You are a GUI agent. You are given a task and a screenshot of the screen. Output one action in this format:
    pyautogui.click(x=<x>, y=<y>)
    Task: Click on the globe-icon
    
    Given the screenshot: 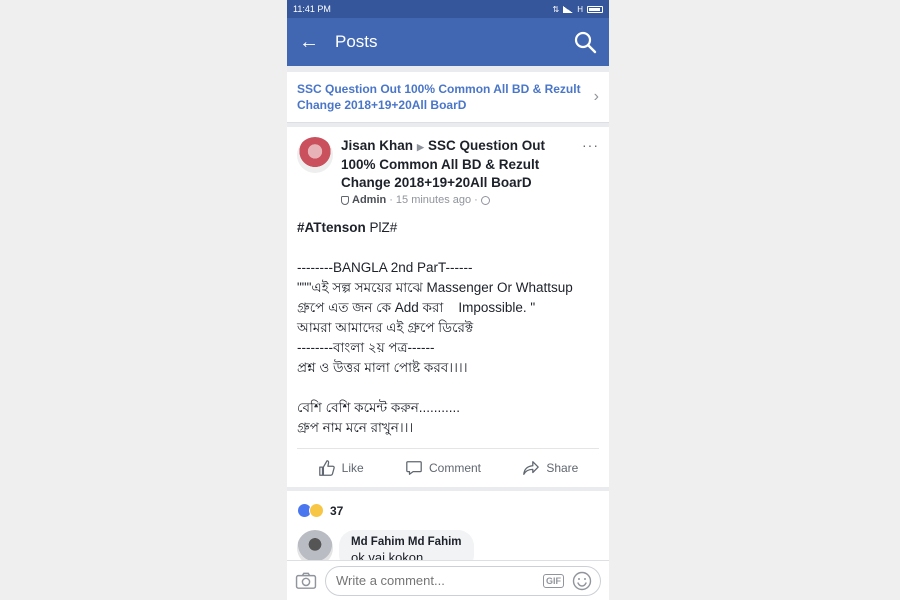 What is the action you would take?
    pyautogui.click(x=485, y=200)
    